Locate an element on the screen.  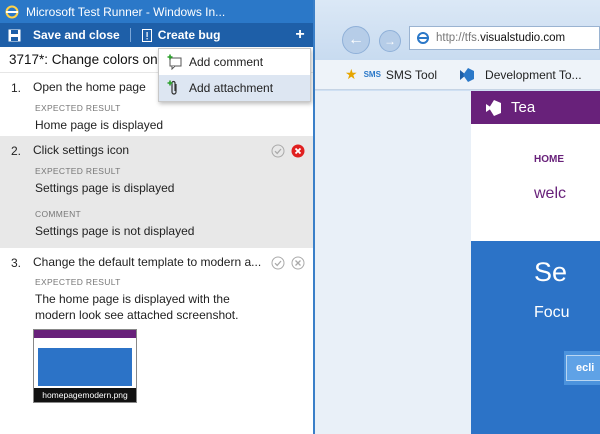
menu-item-label: Add comment is located at coordinates (226, 62).